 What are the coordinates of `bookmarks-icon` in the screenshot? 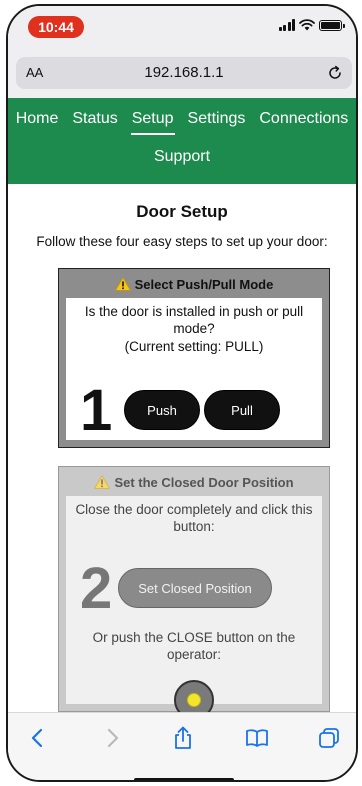 It's located at (257, 738).